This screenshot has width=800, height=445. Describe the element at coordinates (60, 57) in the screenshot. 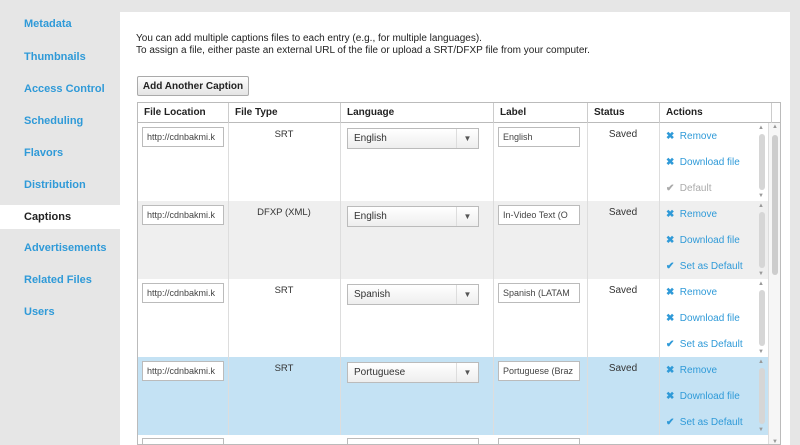

I see `sidebar-item-thumbnails: Thumbnails` at that location.